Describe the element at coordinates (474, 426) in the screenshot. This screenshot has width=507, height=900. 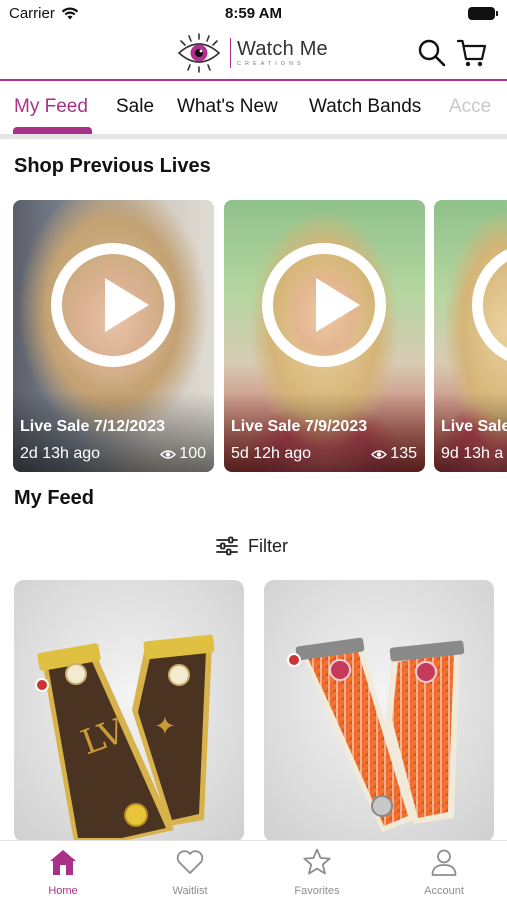
I see `live-sale-title: Live Sale` at that location.